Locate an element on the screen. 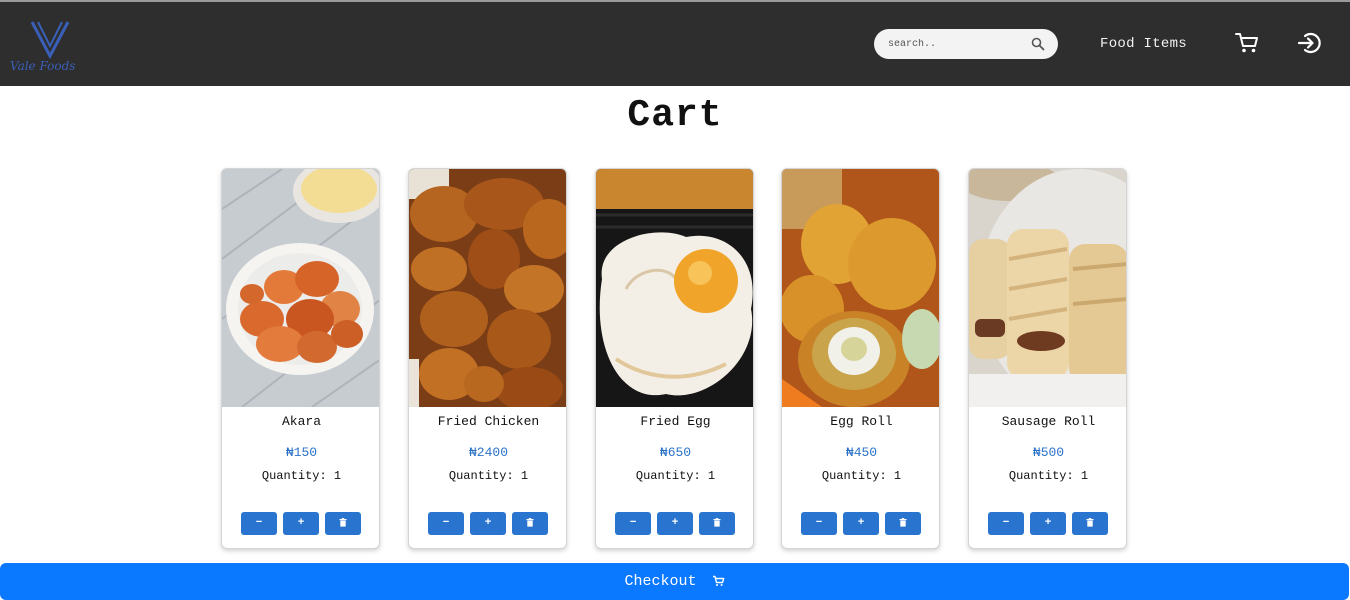 The height and width of the screenshot is (600, 1350). search-box is located at coordinates (966, 44).